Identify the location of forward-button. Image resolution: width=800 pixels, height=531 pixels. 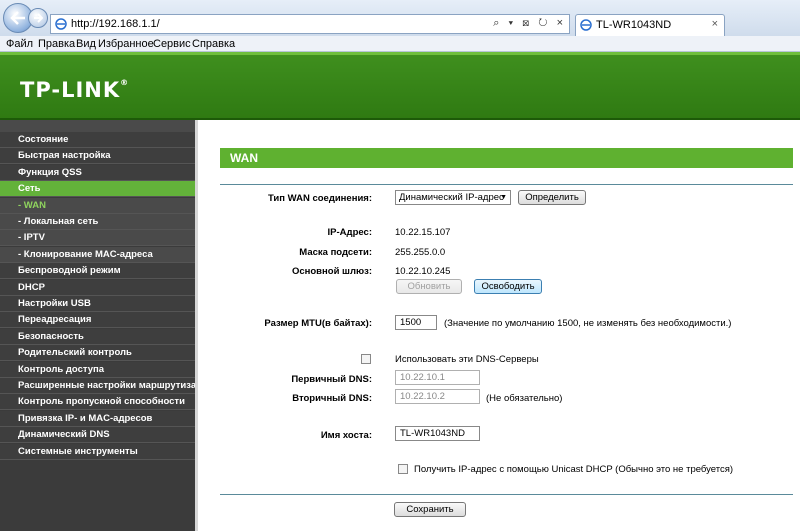
(38, 18).